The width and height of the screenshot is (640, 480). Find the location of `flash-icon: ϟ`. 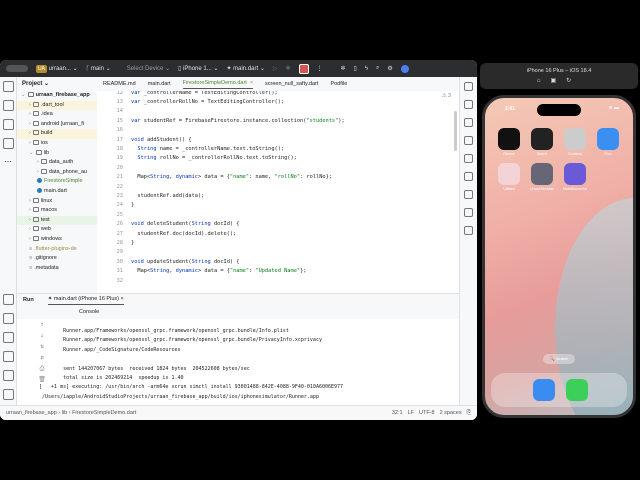

flash-icon: ϟ is located at coordinates (366, 69).